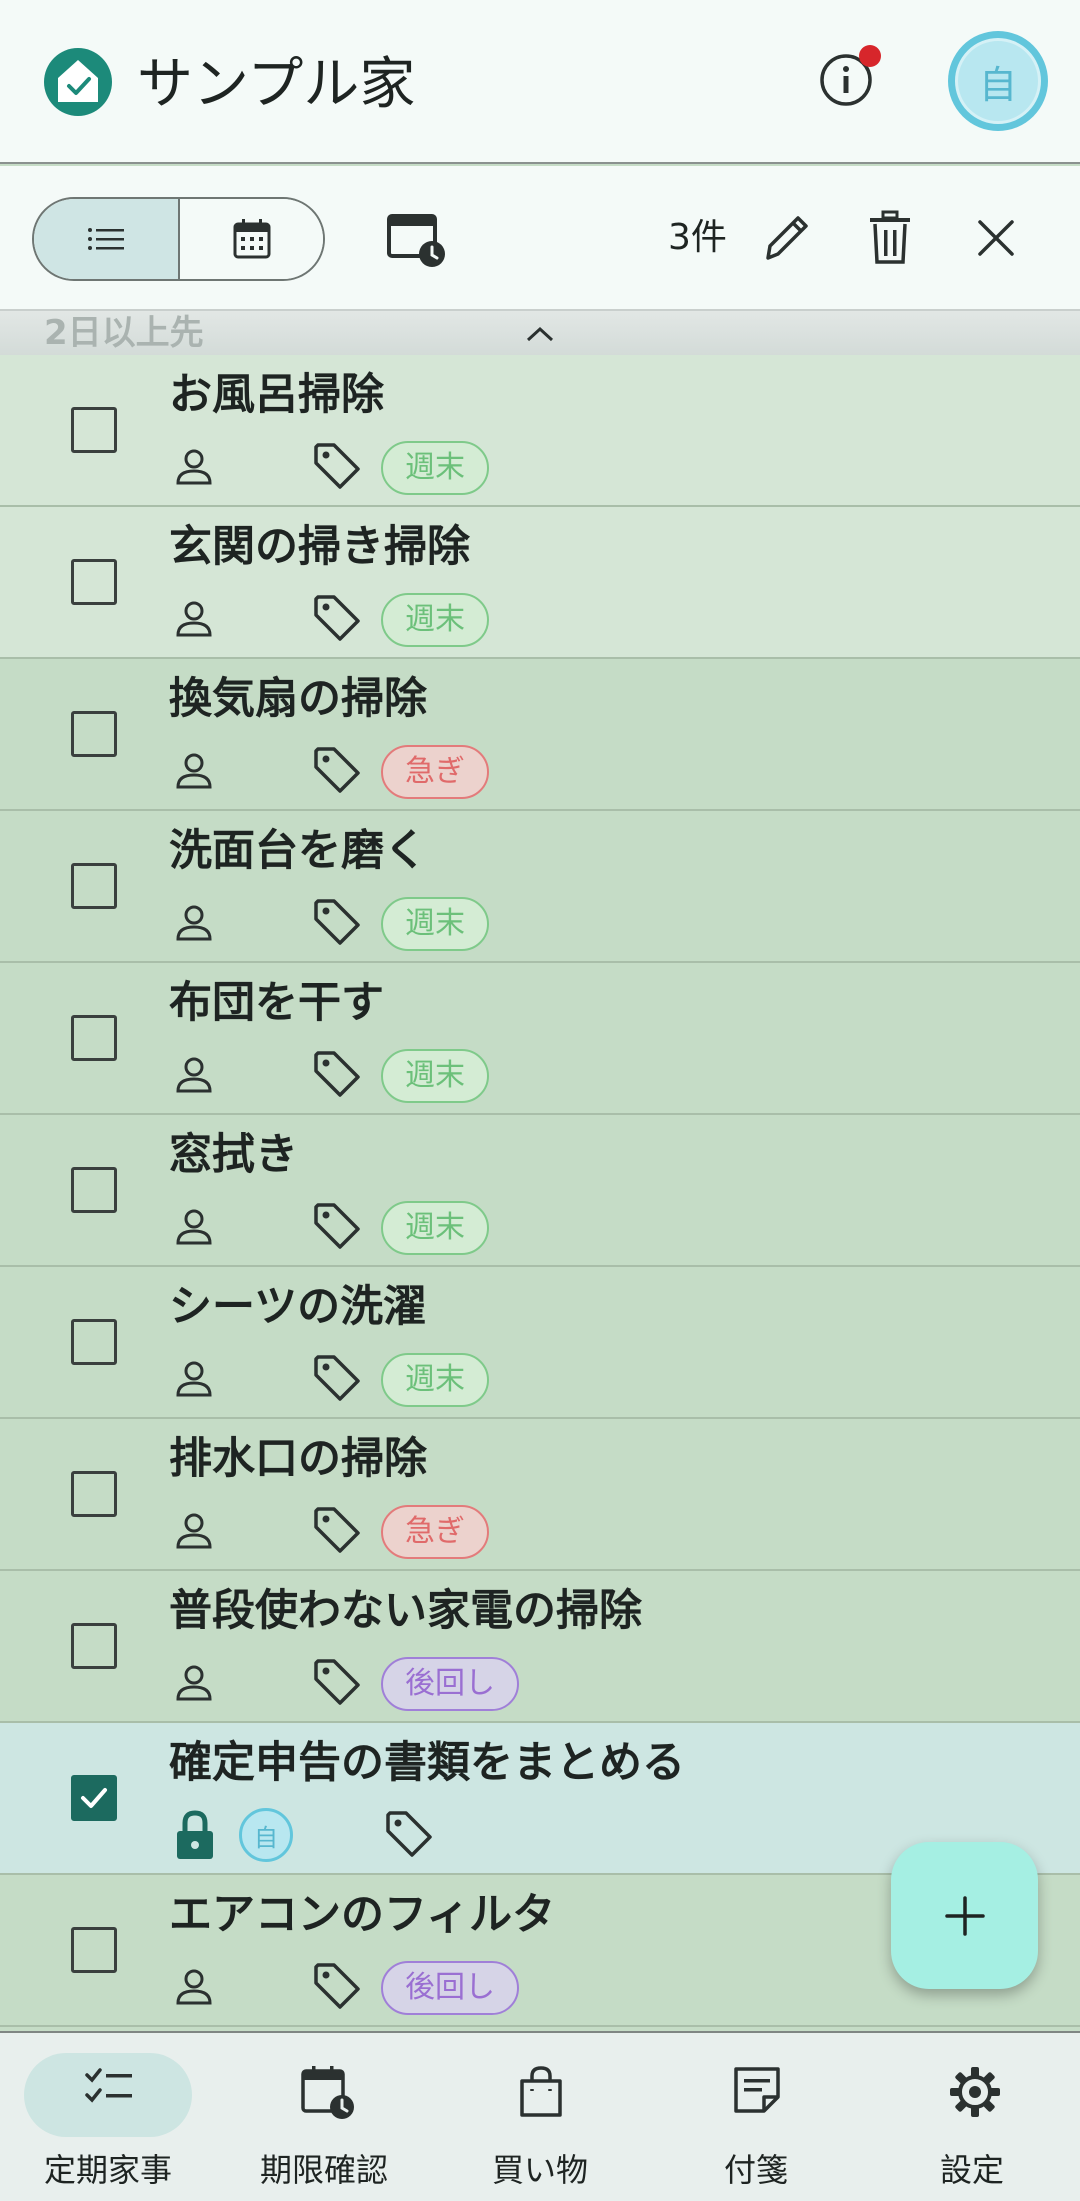  I want to click on assignee-avatar: 自, so click(266, 1835).